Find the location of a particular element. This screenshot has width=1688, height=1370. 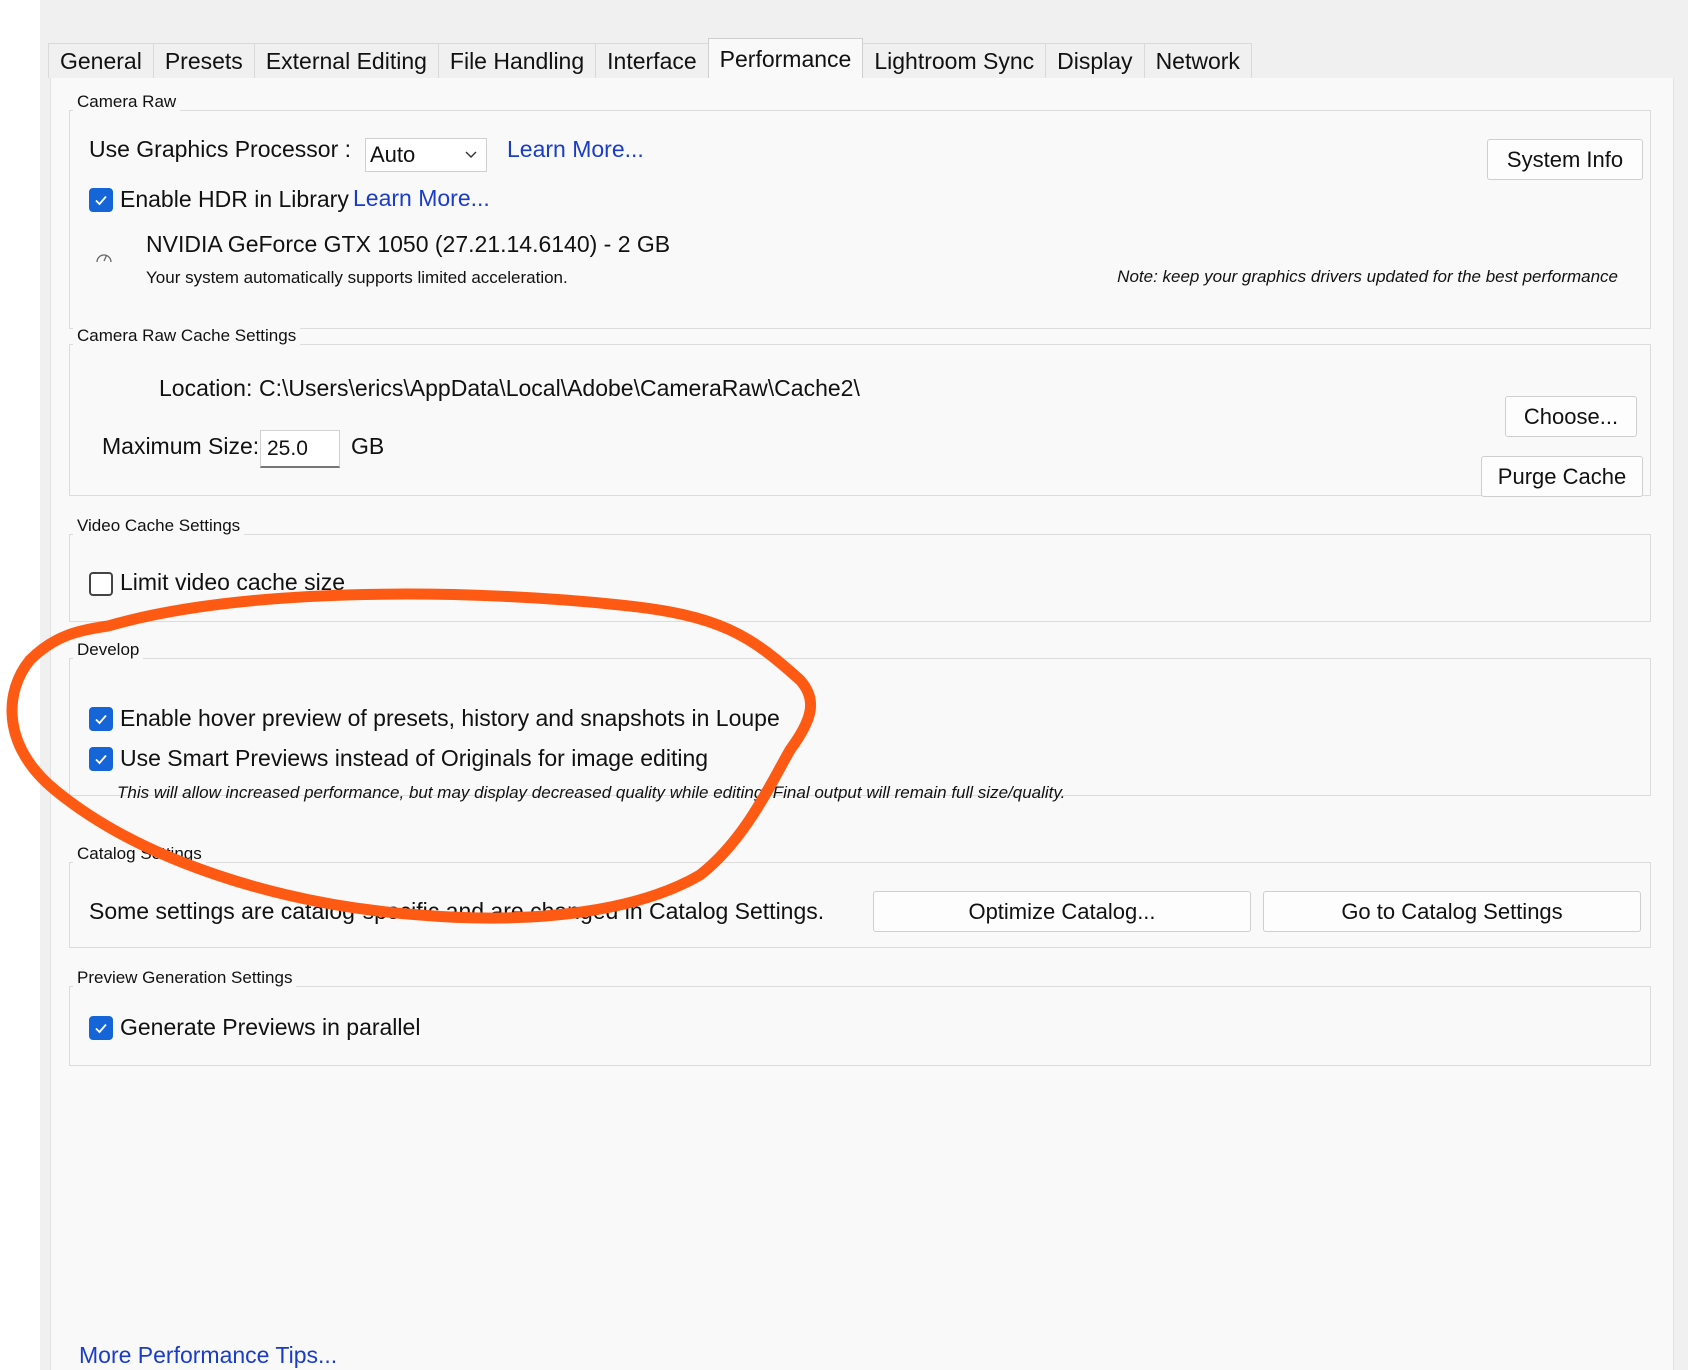

smart-previews-checkbox is located at coordinates (101, 759).